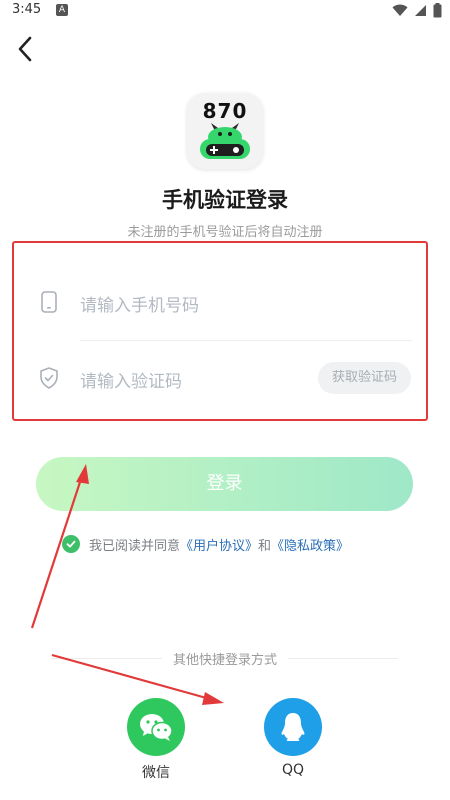 This screenshot has width=450, height=800. I want to click on monster-gamepad-icon, so click(225, 141).